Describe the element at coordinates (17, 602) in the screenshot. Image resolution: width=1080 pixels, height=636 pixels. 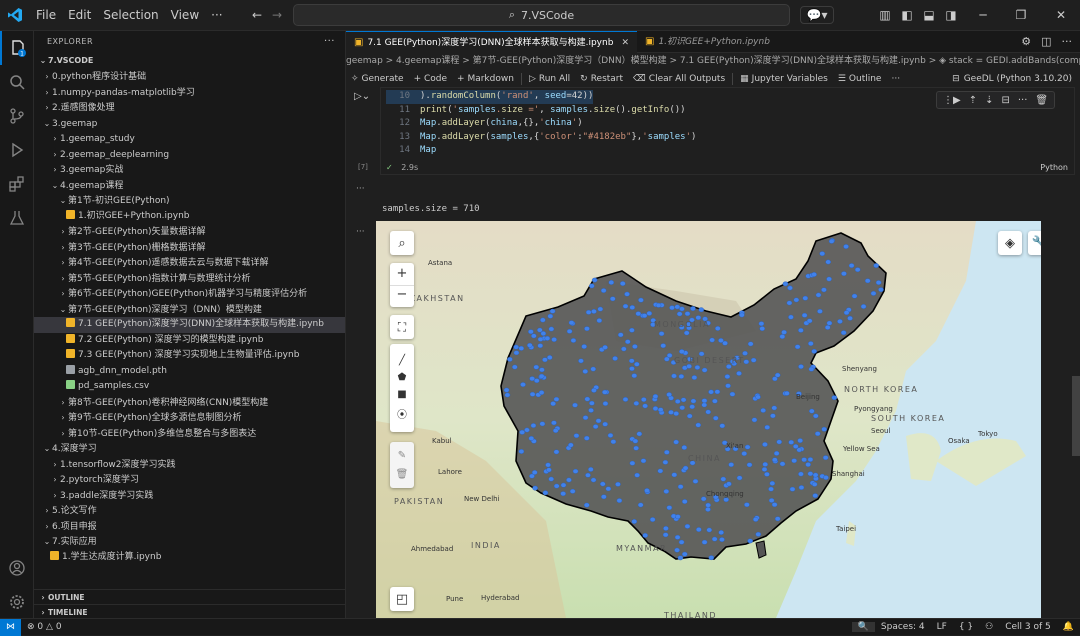
I see `settings-gear-icon` at that location.